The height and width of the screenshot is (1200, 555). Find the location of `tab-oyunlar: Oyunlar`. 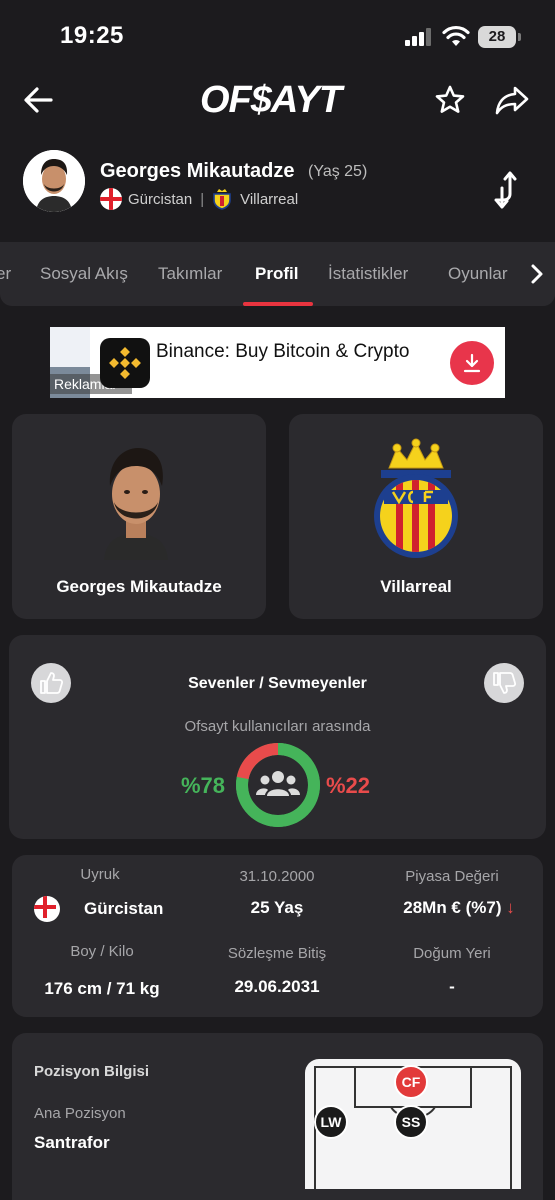

tab-oyunlar: Oyunlar is located at coordinates (478, 274).